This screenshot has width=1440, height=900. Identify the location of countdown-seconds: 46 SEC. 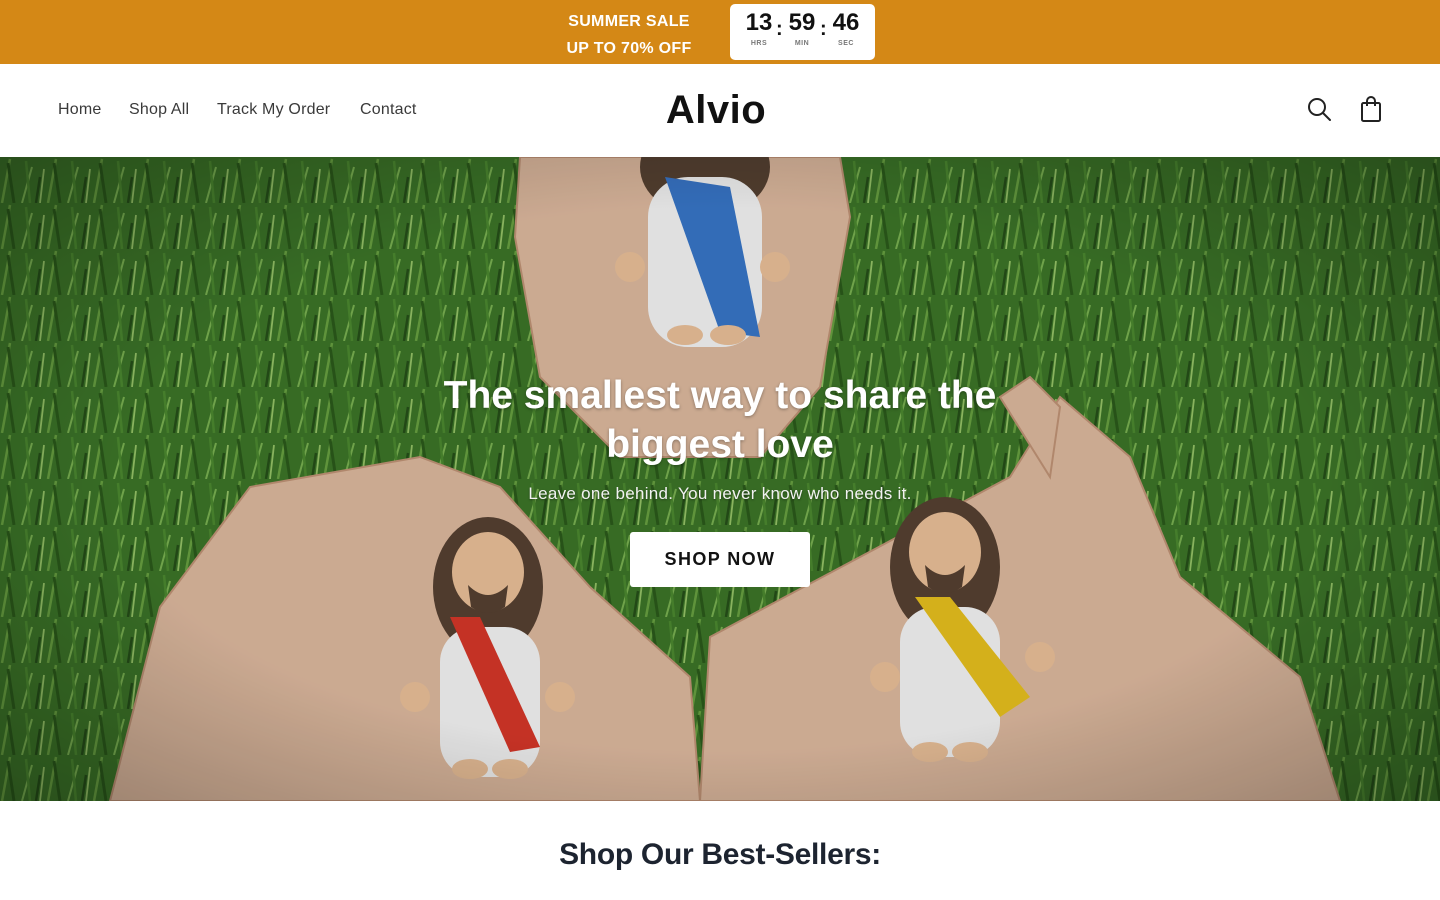
(846, 29).